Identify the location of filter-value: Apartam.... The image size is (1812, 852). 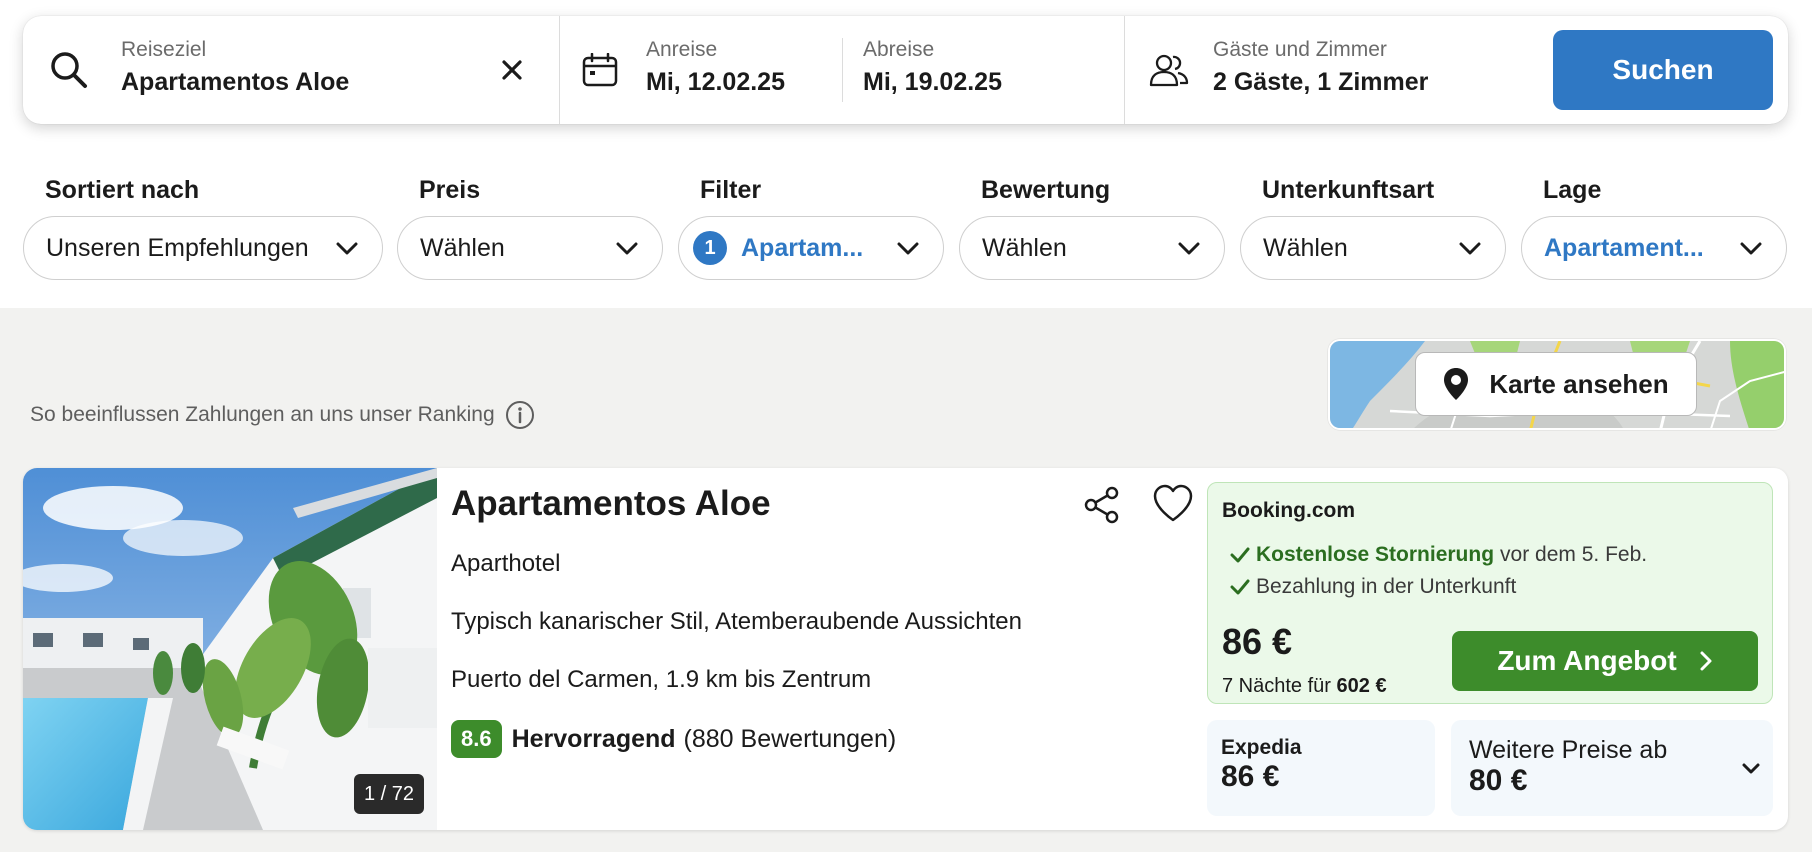
(802, 247).